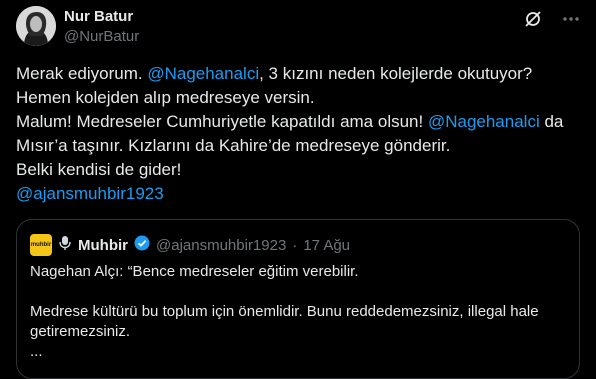  Describe the element at coordinates (101, 36) in the screenshot. I see `author-handle: @NurBatur` at that location.